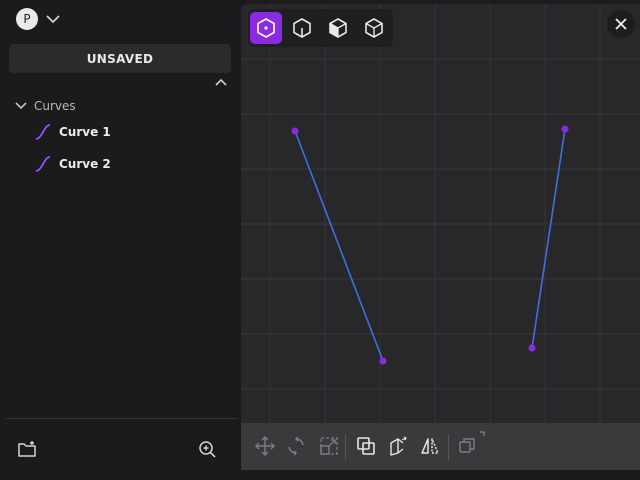  I want to click on scale-tool-button, so click(329, 446).